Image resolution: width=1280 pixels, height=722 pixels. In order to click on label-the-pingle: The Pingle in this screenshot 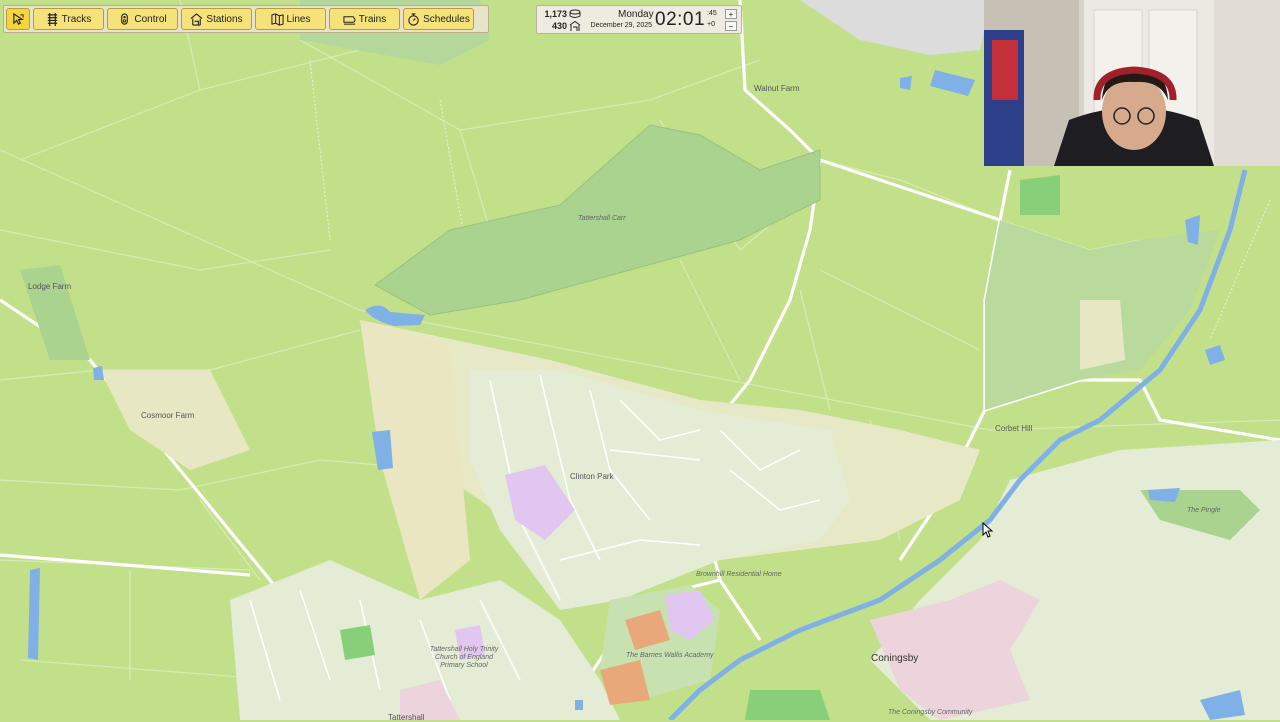, I will do `click(1204, 510)`.